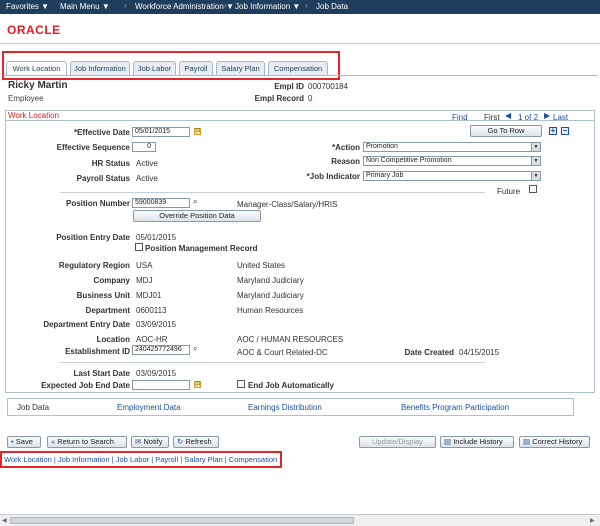  What do you see at coordinates (93, 147) in the screenshot?
I see `effective-sequence-label: Effective Sequence` at bounding box center [93, 147].